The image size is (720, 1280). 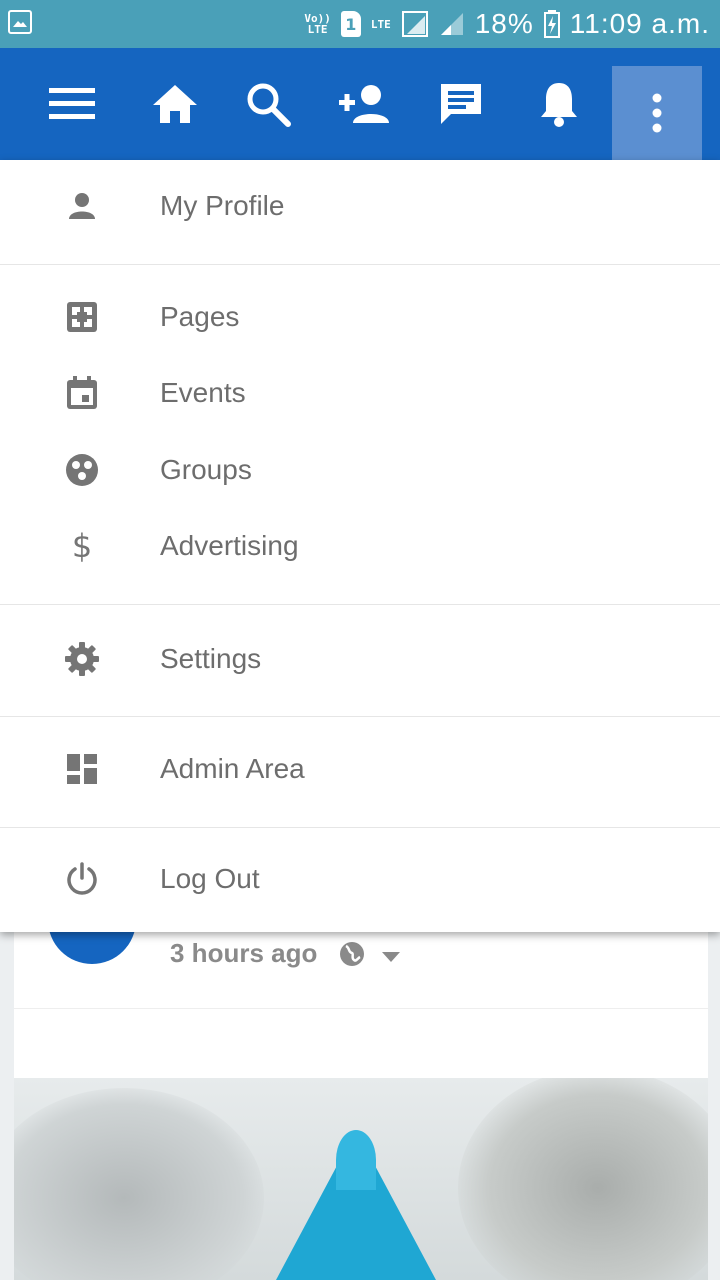 I want to click on dashboard-icon, so click(x=82, y=769).